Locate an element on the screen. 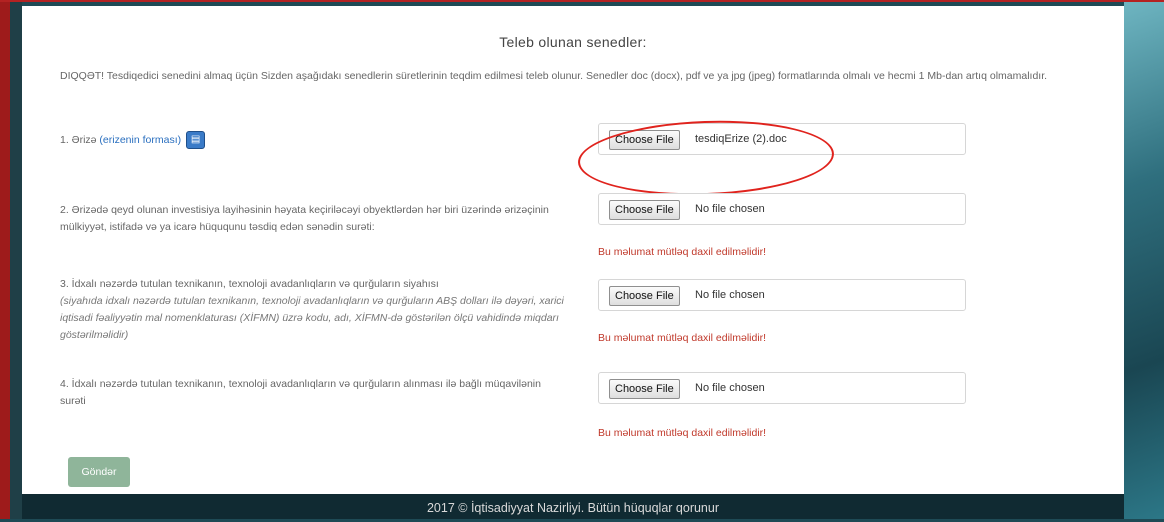 The image size is (1164, 522). right-background is located at coordinates (1144, 259).